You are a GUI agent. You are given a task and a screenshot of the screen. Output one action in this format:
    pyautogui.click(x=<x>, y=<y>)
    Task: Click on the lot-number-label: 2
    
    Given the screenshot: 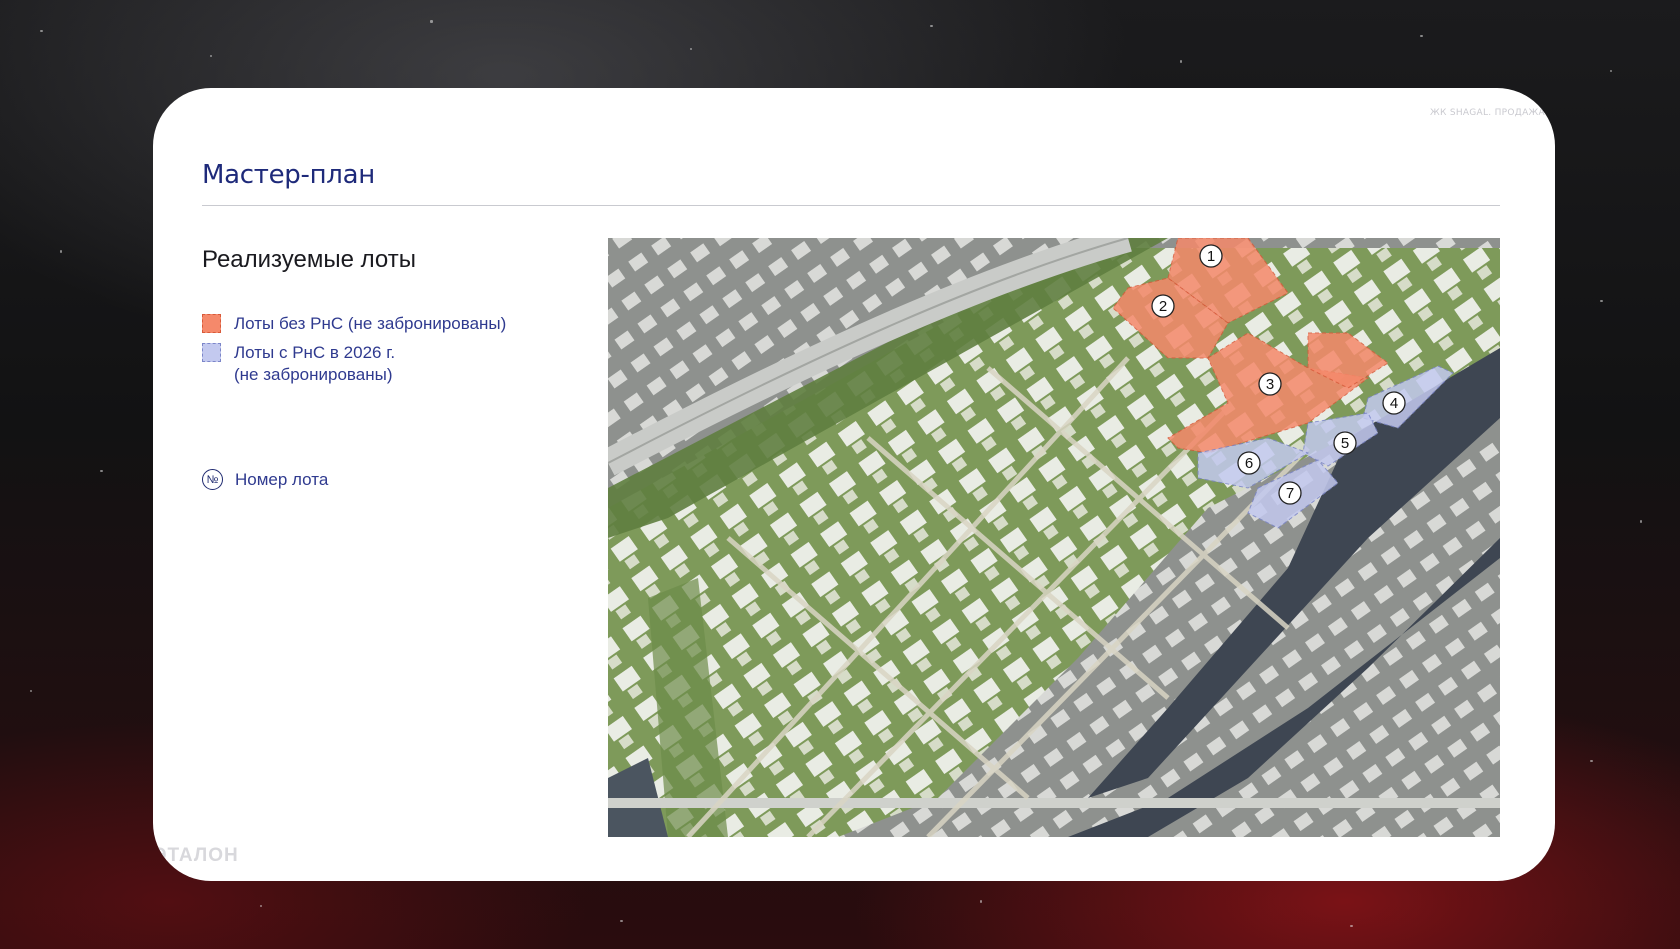 What is the action you would take?
    pyautogui.click(x=1163, y=306)
    